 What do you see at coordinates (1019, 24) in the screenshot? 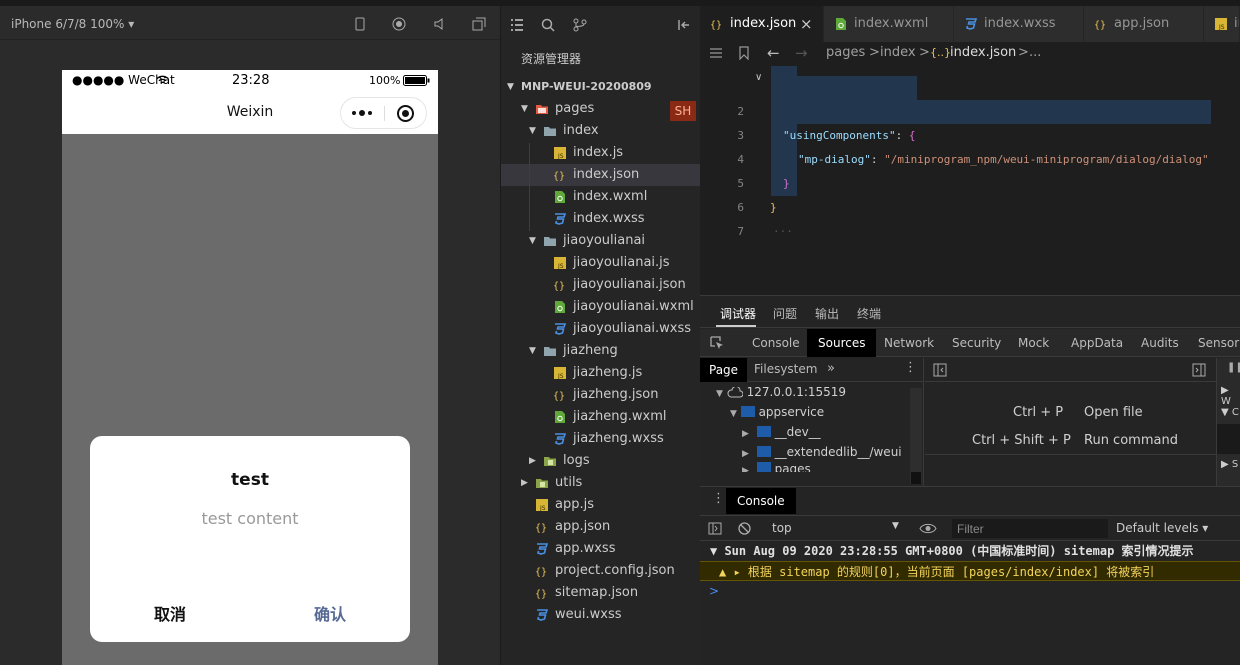
I see `editor-tab: index.wxss` at bounding box center [1019, 24].